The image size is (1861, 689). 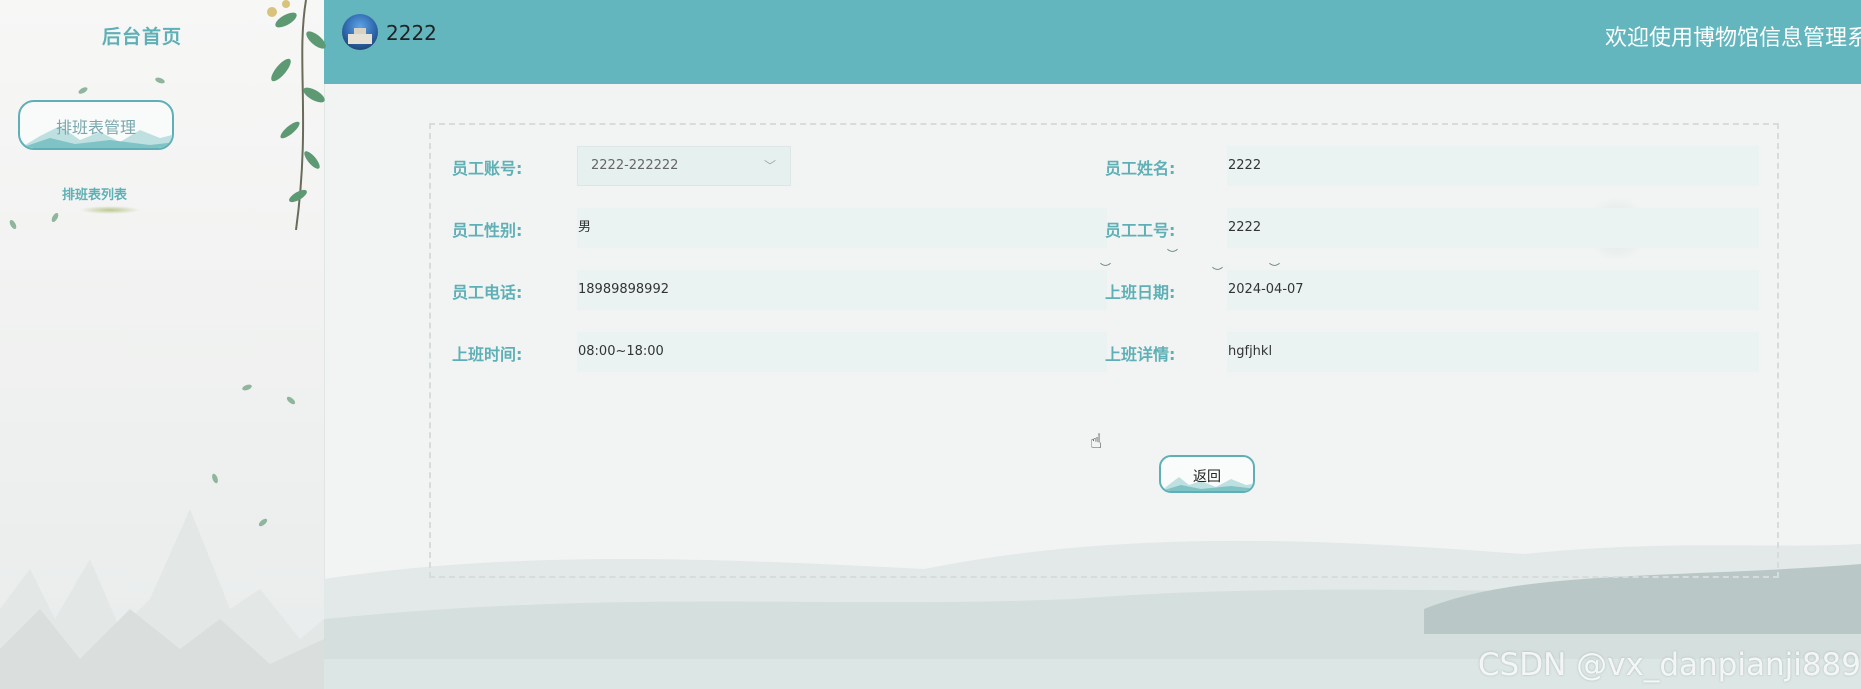 What do you see at coordinates (360, 32) in the screenshot?
I see `user-avatar` at bounding box center [360, 32].